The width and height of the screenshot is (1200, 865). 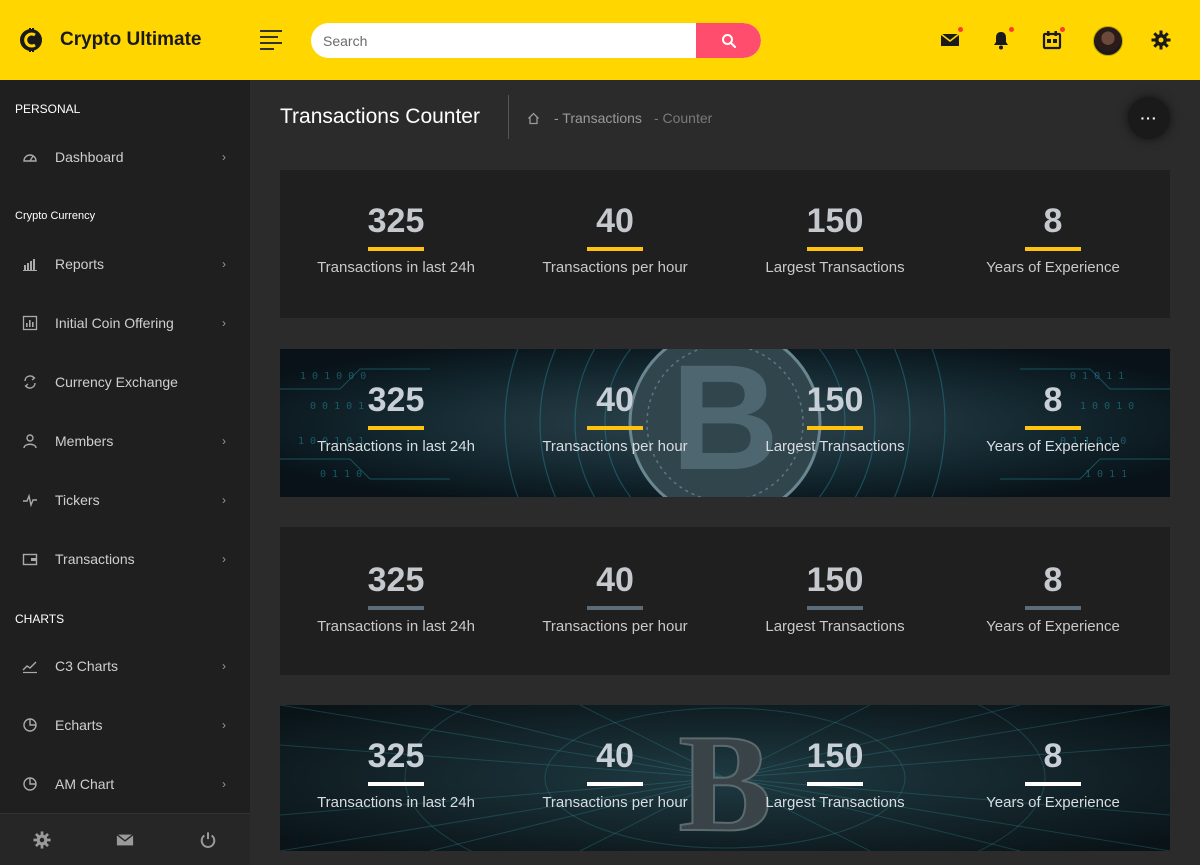 I want to click on calendar-notification-dot, so click(x=1062, y=29).